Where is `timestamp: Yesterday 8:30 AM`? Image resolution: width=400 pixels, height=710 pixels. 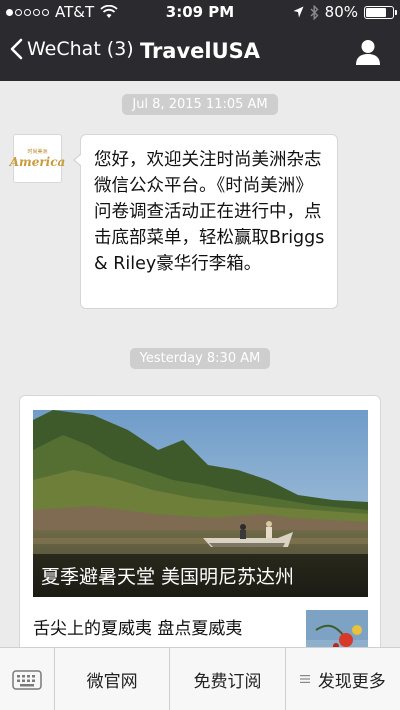 timestamp: Yesterday 8:30 AM is located at coordinates (200, 358).